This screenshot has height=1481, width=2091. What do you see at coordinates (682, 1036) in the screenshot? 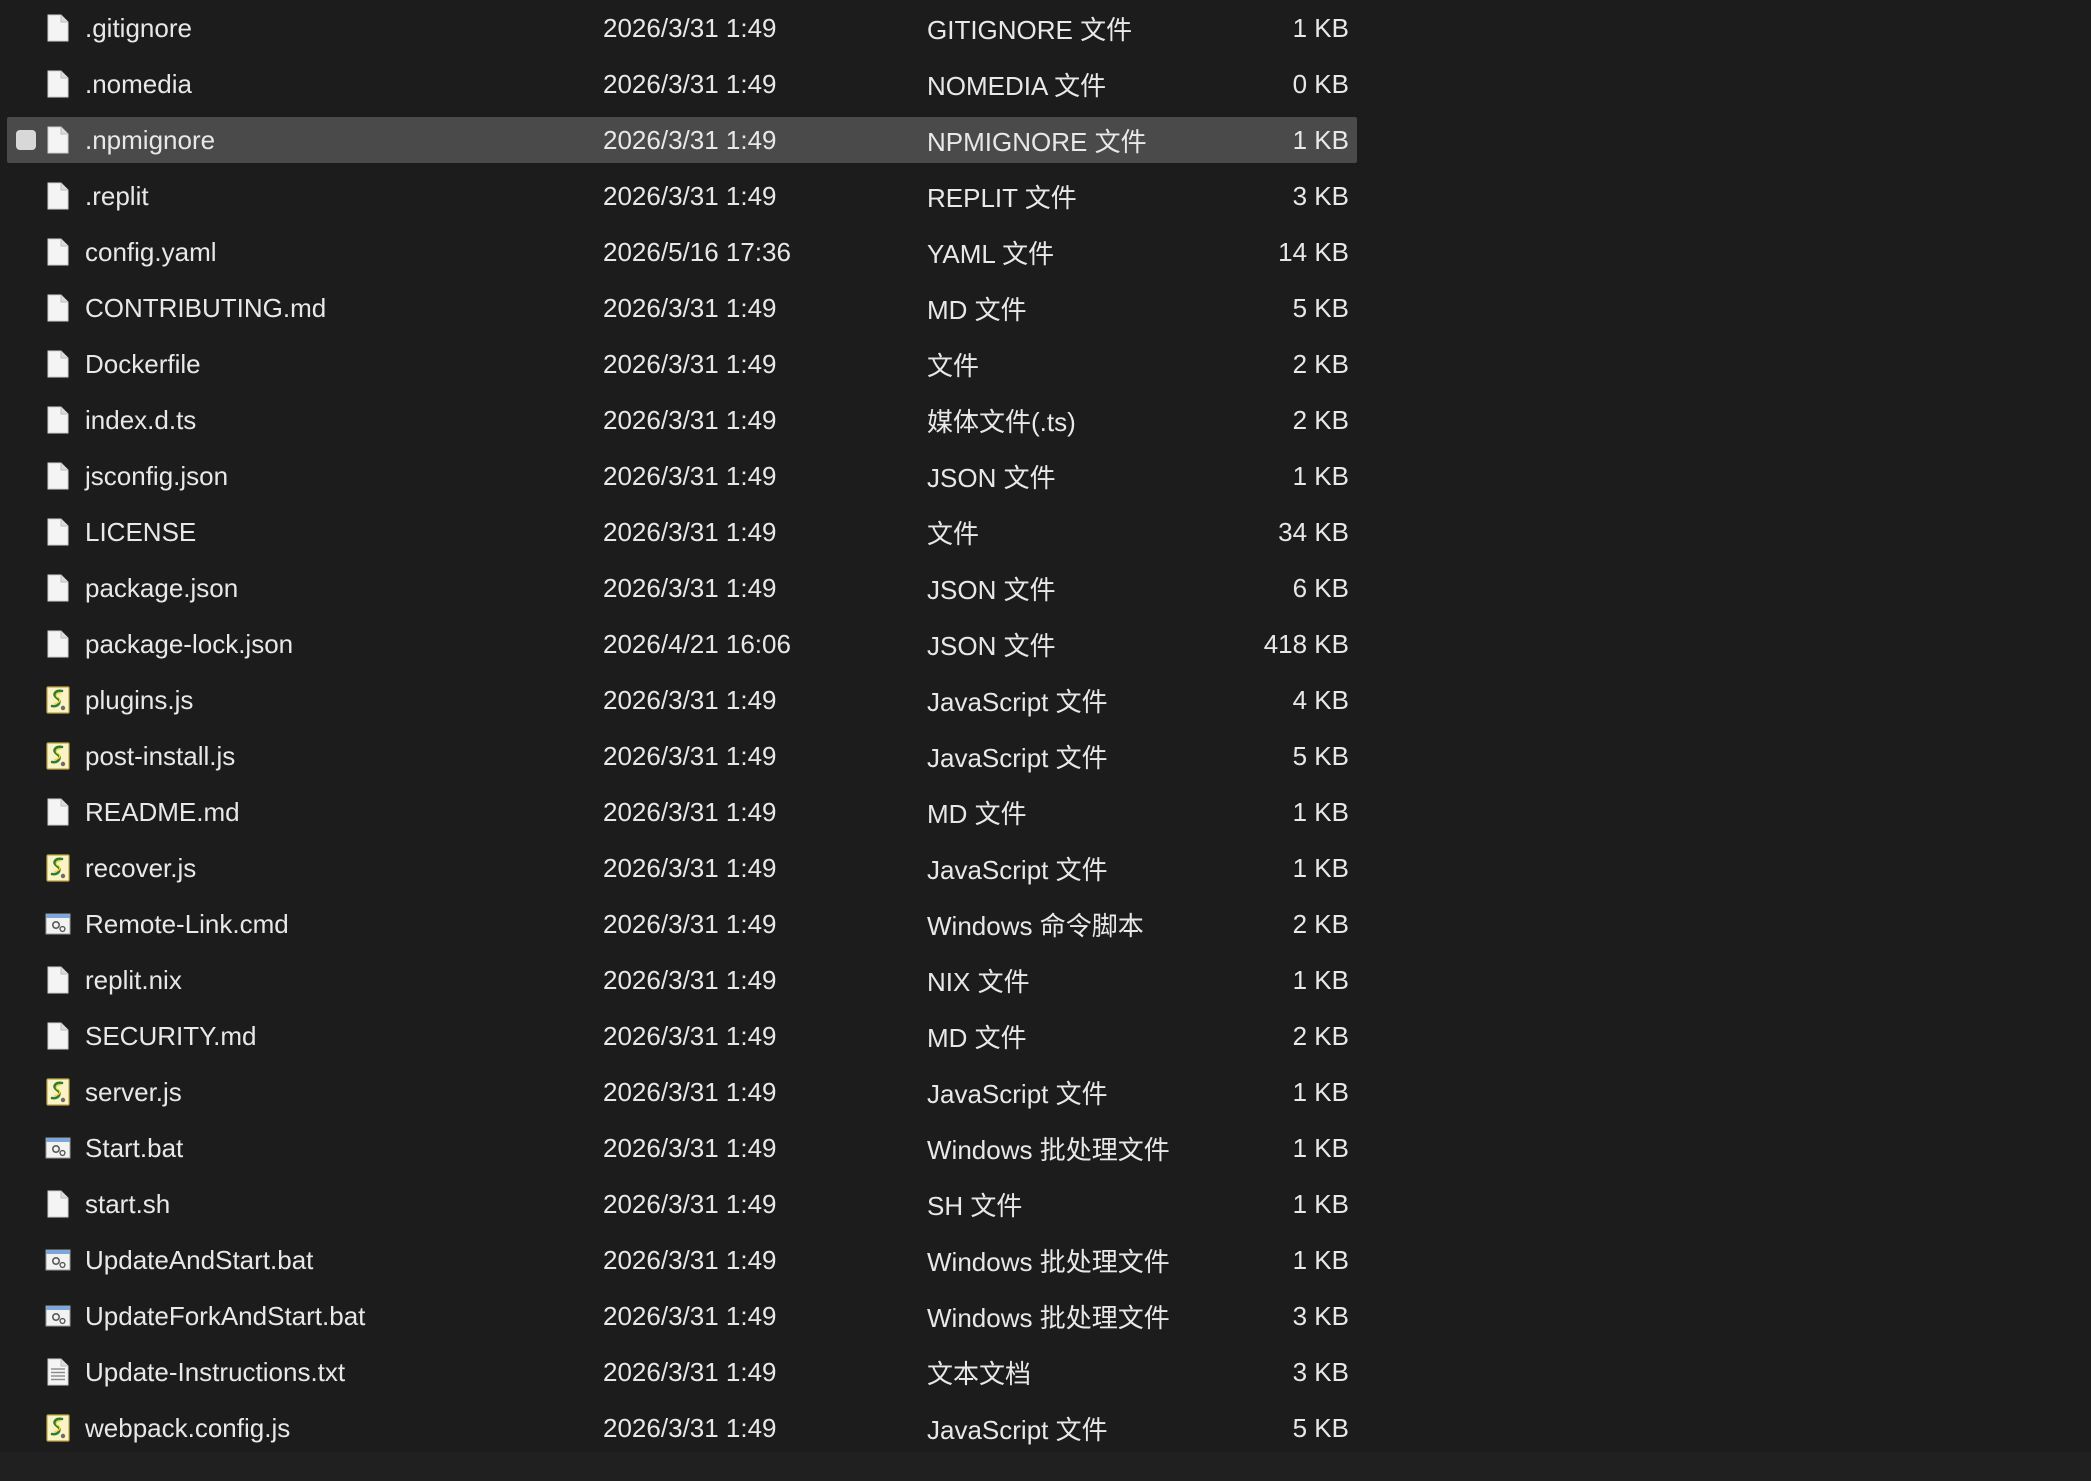
I see `file-row: SECURITY.md 2026/3/31 1:49 MD 文件 2 KB` at bounding box center [682, 1036].